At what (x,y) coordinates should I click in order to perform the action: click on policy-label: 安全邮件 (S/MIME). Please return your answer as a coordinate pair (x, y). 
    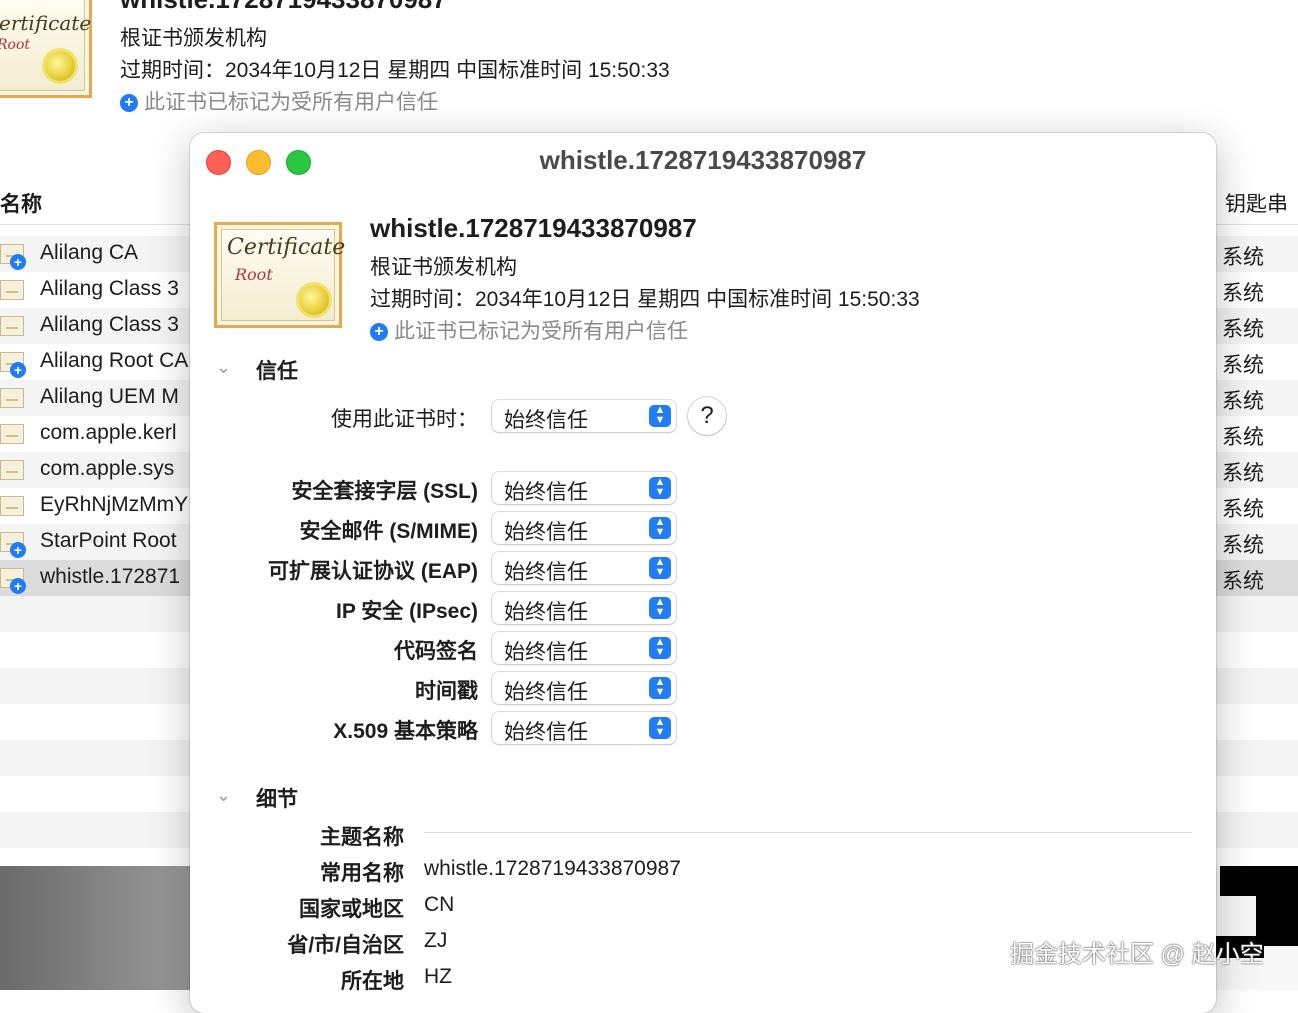
    Looking at the image, I should click on (389, 531).